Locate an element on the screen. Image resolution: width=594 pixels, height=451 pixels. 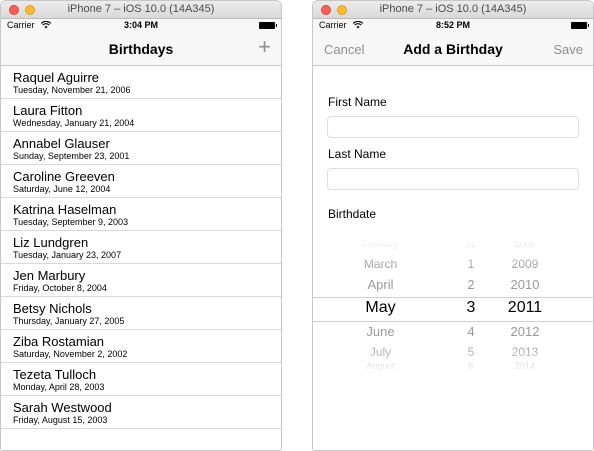
picker-selection-bottom-line is located at coordinates (453, 321).